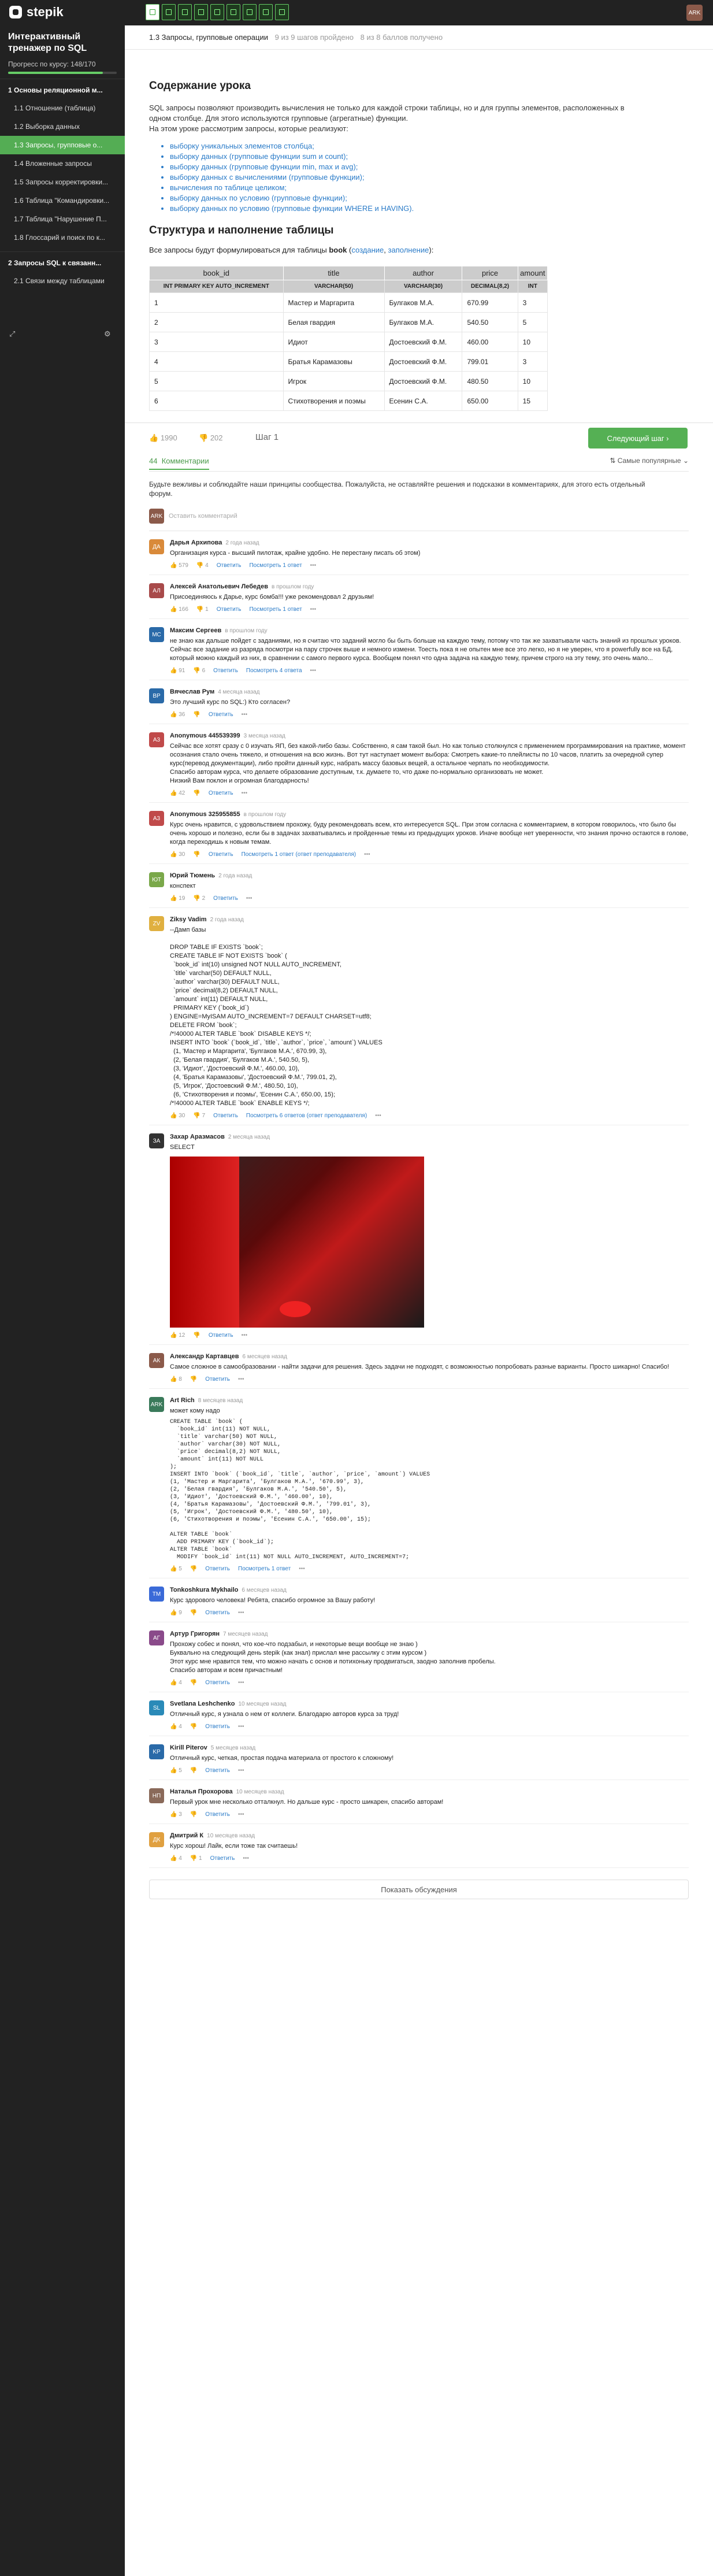 The image size is (713, 2576). What do you see at coordinates (192, 691) in the screenshot?
I see `comment-author: Вячеслав Рум` at bounding box center [192, 691].